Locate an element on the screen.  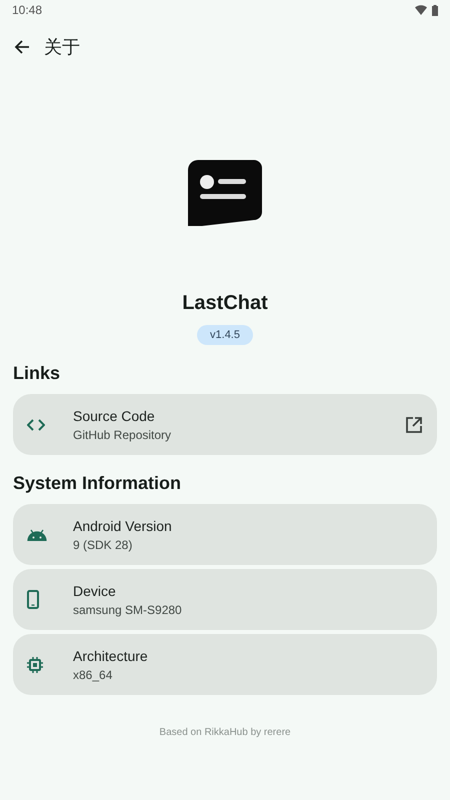
item-title: Source Code is located at coordinates (114, 416).